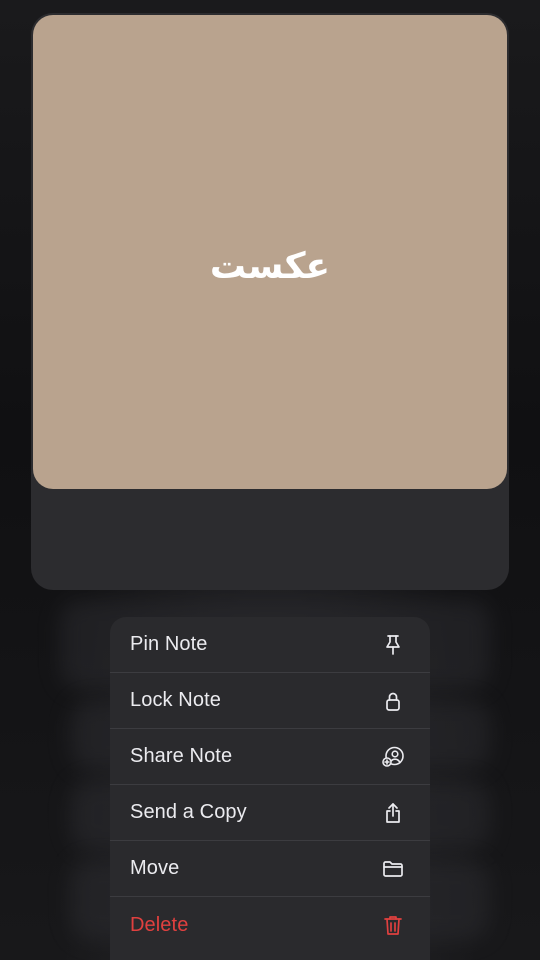 Image resolution: width=540 pixels, height=960 pixels. What do you see at coordinates (159, 924) in the screenshot?
I see `menu-item-label: Delete` at bounding box center [159, 924].